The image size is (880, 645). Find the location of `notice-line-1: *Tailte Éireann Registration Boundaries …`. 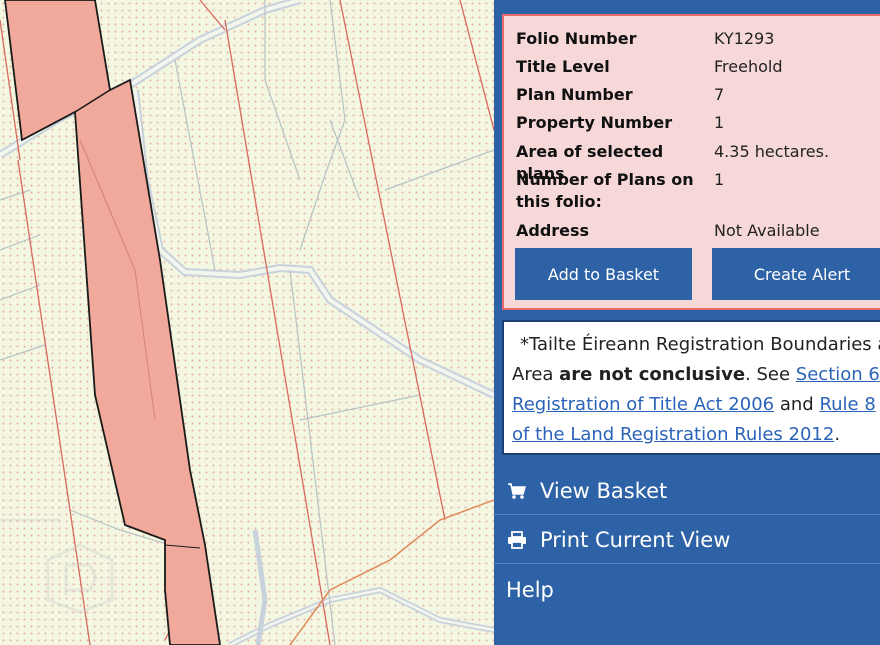

notice-line-1: *Tailte Éireann Registration Boundaries … is located at coordinates (700, 344).